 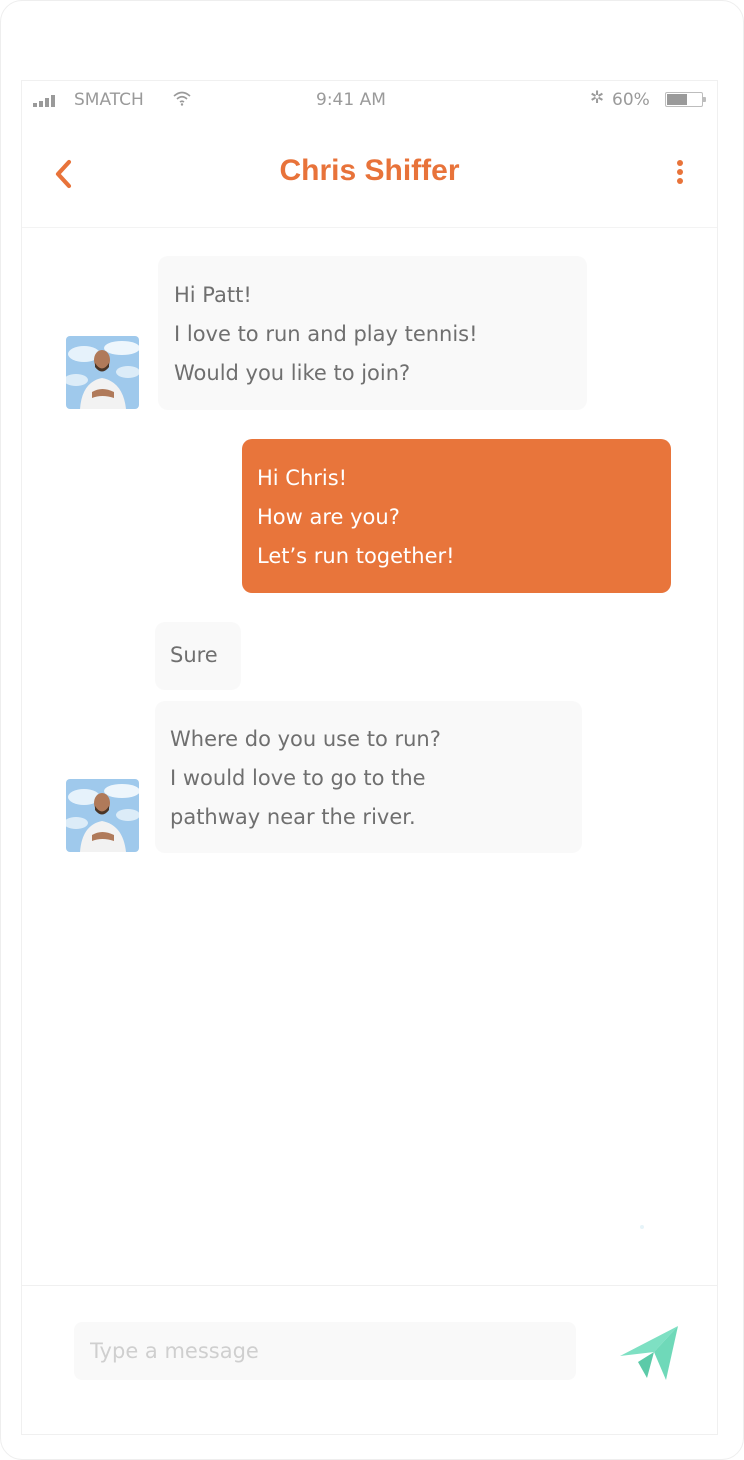 I want to click on message-line: I would love to go to the, so click(x=298, y=778).